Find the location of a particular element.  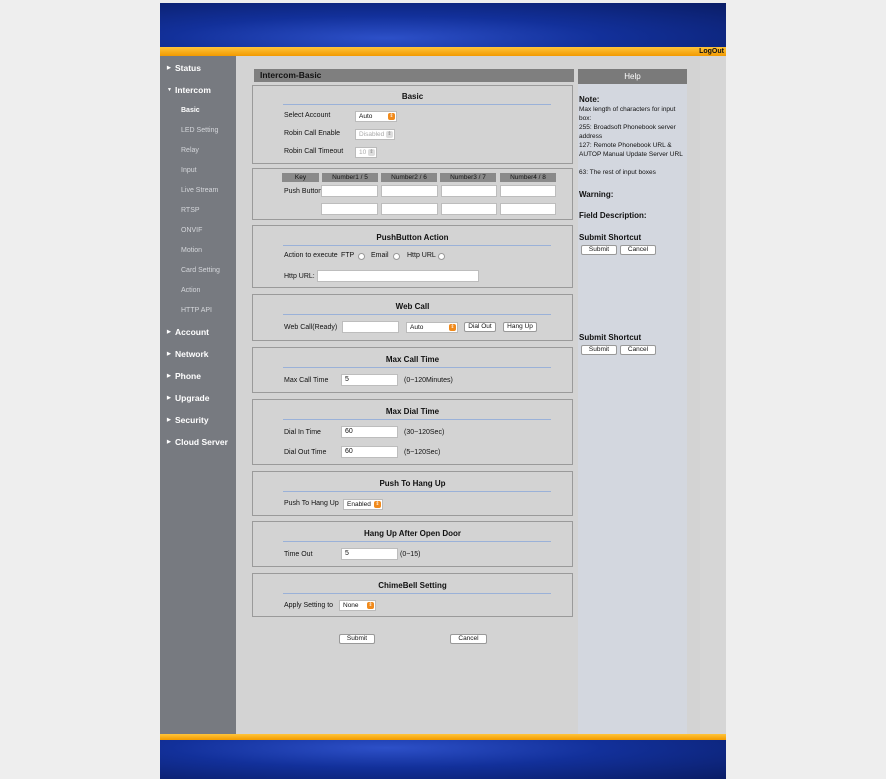

push-button-number1-input is located at coordinates (349, 191).